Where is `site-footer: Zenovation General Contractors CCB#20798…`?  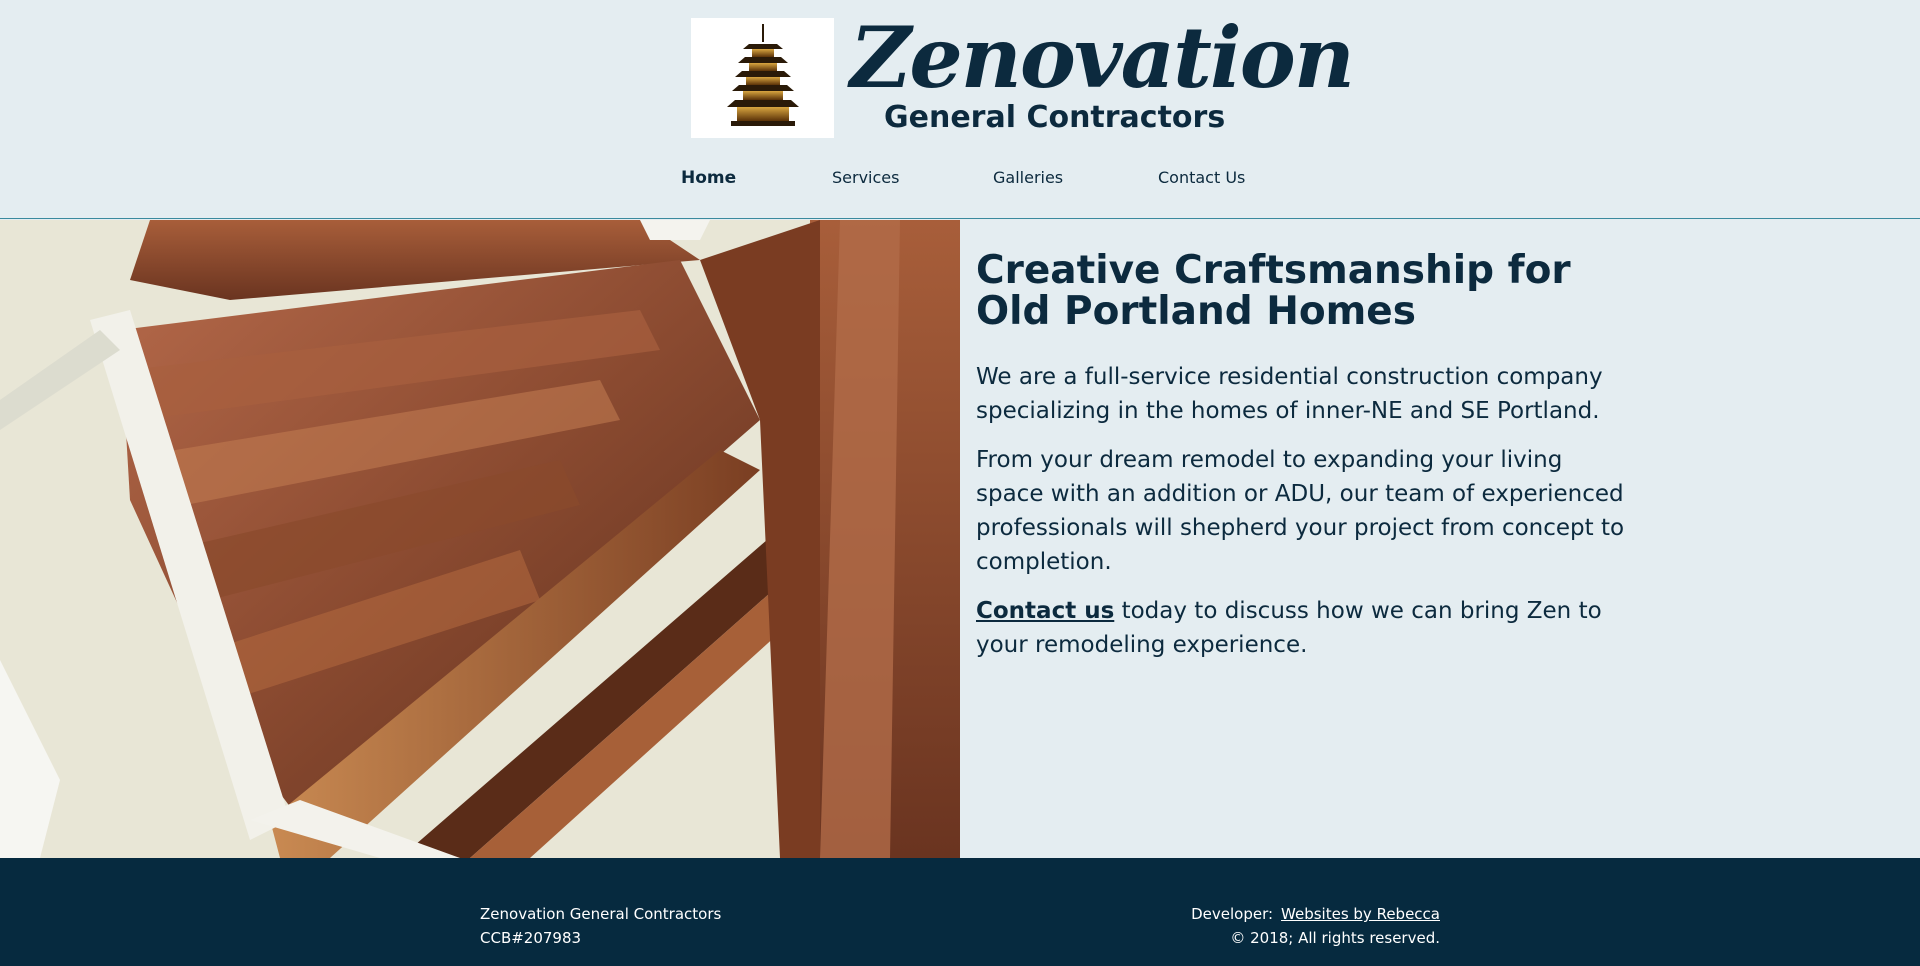 site-footer: Zenovation General Contractors CCB#20798… is located at coordinates (960, 912).